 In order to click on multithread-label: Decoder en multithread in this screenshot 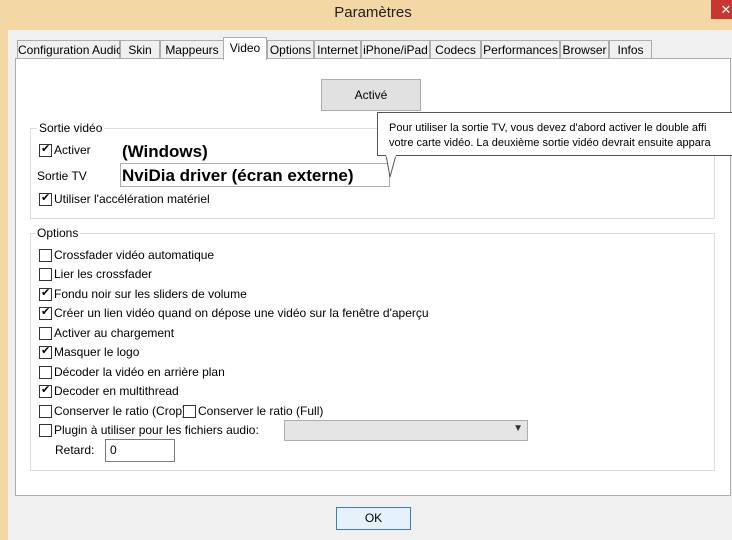, I will do `click(116, 391)`.